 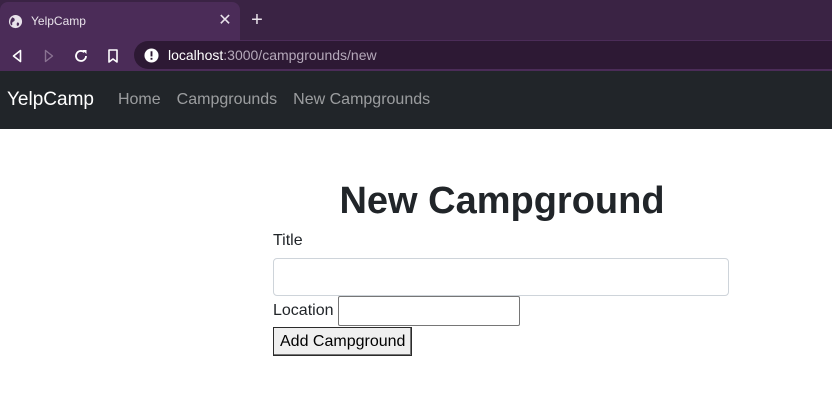 What do you see at coordinates (50, 100) in the screenshot?
I see `brand-link: YelpCamp` at bounding box center [50, 100].